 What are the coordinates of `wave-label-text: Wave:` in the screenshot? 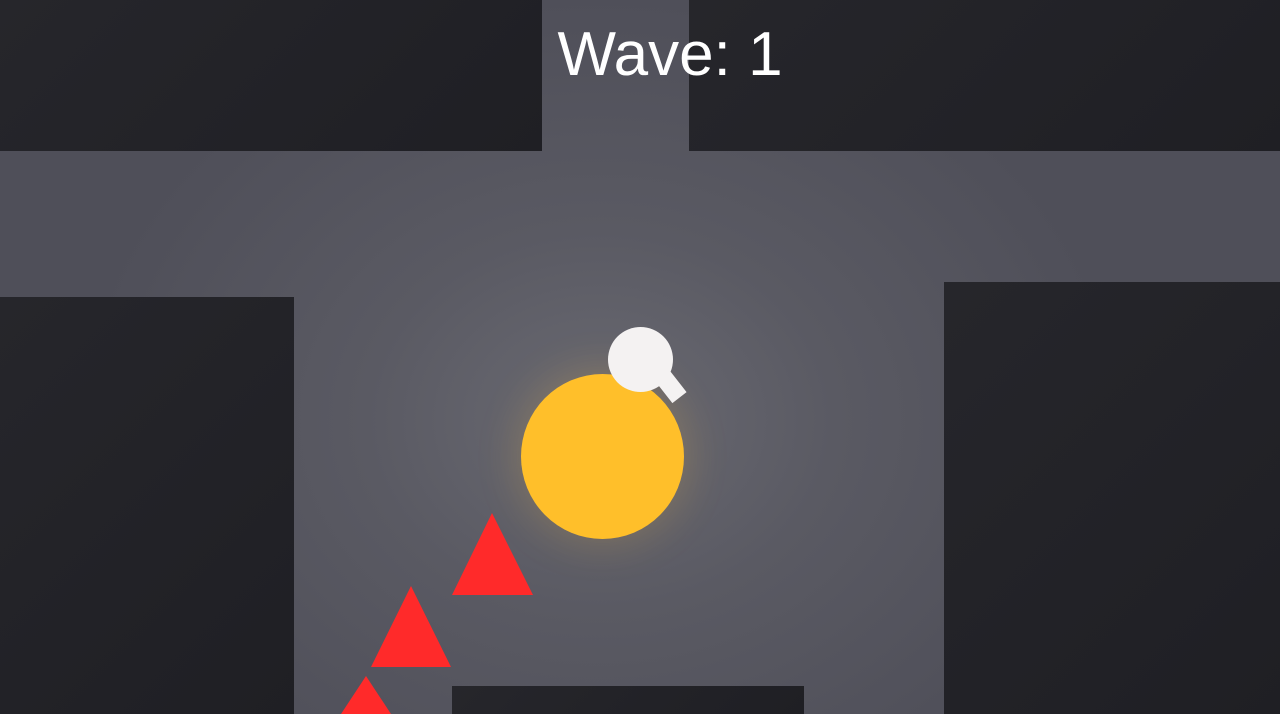 It's located at (644, 54).